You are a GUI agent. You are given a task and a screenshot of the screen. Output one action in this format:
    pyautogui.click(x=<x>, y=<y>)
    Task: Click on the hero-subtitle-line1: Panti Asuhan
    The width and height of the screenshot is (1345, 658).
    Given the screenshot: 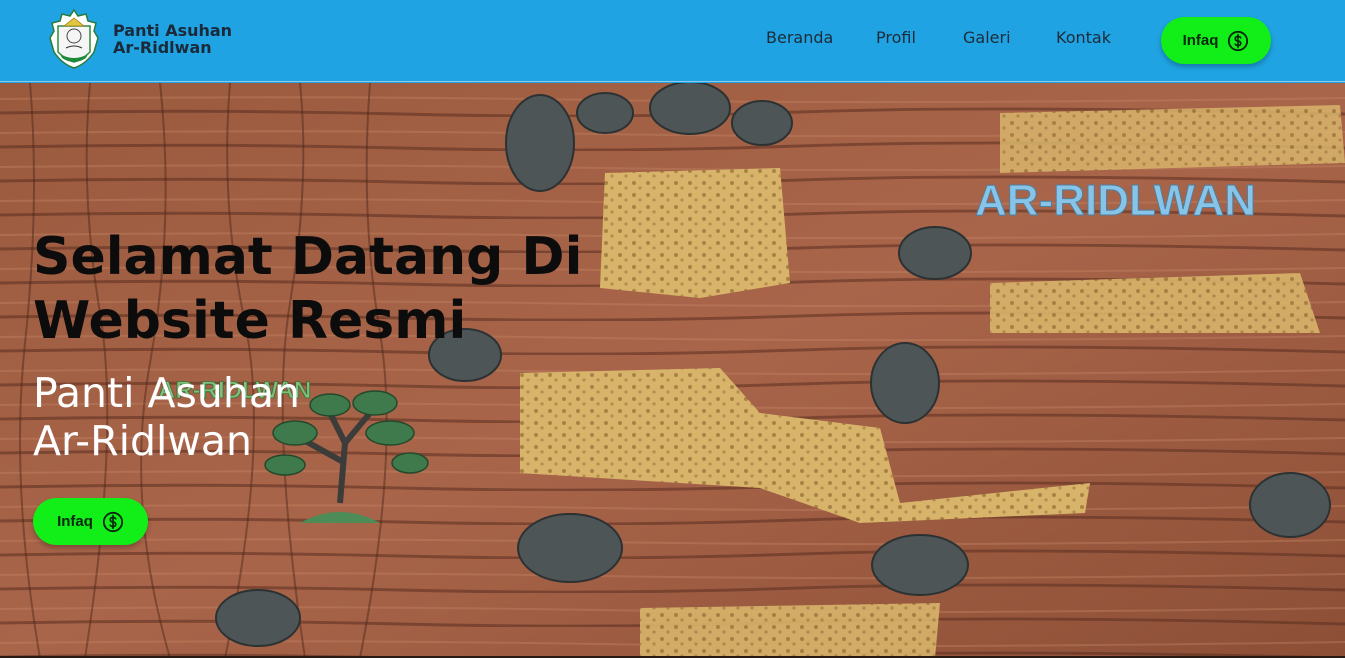 What is the action you would take?
    pyautogui.click(x=166, y=393)
    